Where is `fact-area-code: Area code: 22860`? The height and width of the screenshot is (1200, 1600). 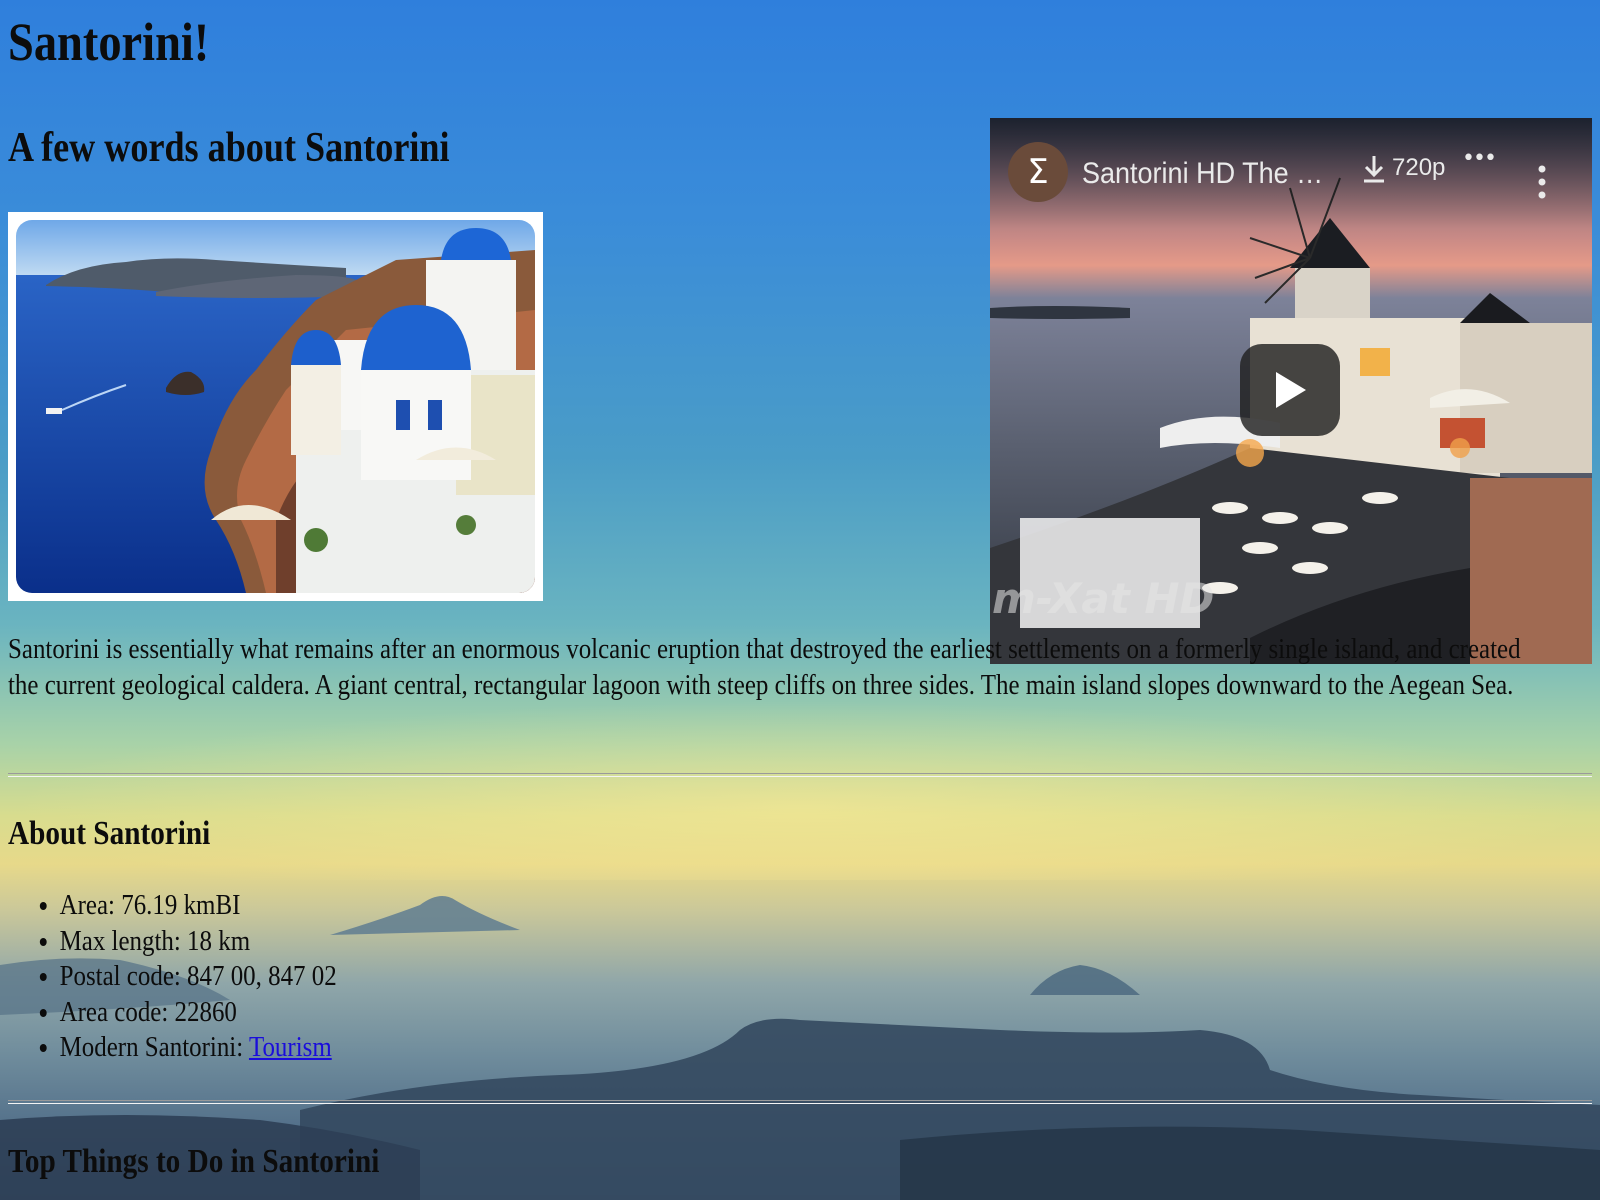 fact-area-code: Area code: 22860 is located at coordinates (148, 1011).